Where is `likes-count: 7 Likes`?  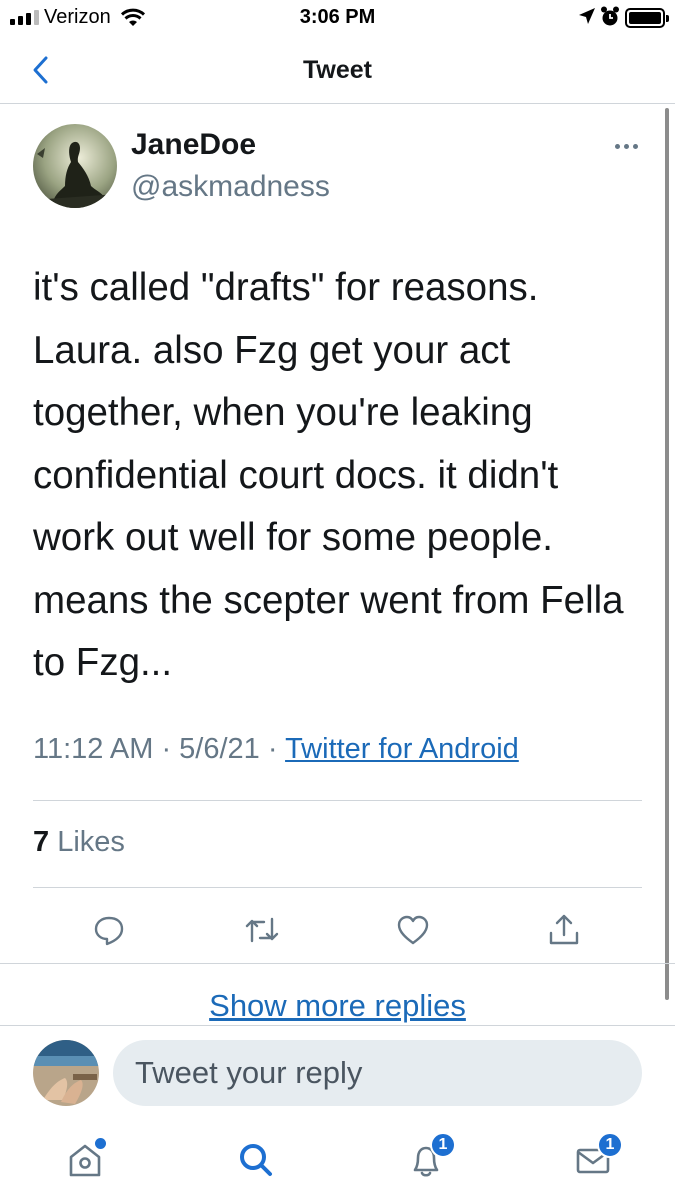 likes-count: 7 Likes is located at coordinates (79, 842).